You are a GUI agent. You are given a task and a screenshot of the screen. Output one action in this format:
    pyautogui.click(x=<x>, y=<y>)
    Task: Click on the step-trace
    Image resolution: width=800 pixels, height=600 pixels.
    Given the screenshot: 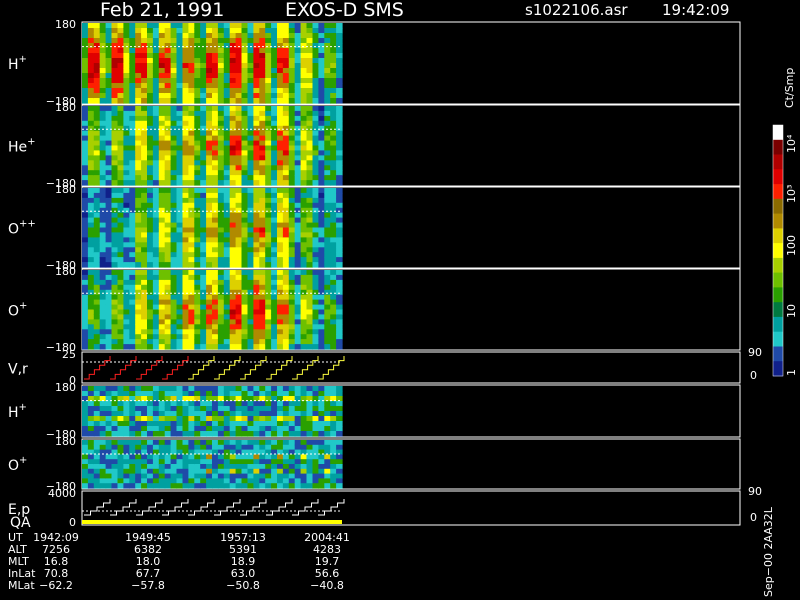 What is the action you would take?
    pyautogui.click(x=305, y=368)
    